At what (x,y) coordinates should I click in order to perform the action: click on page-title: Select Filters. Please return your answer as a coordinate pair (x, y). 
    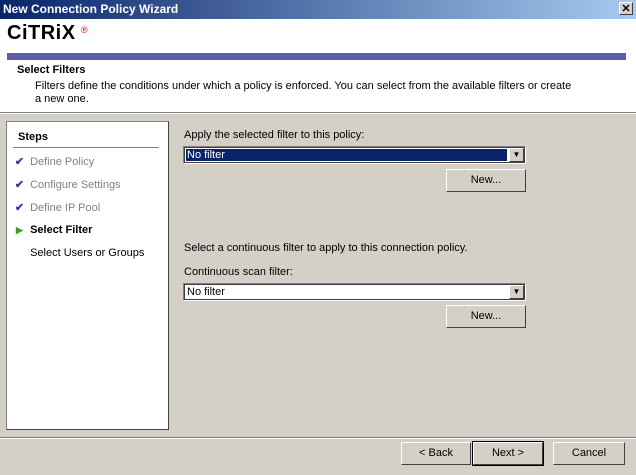
    Looking at the image, I should click on (51, 70).